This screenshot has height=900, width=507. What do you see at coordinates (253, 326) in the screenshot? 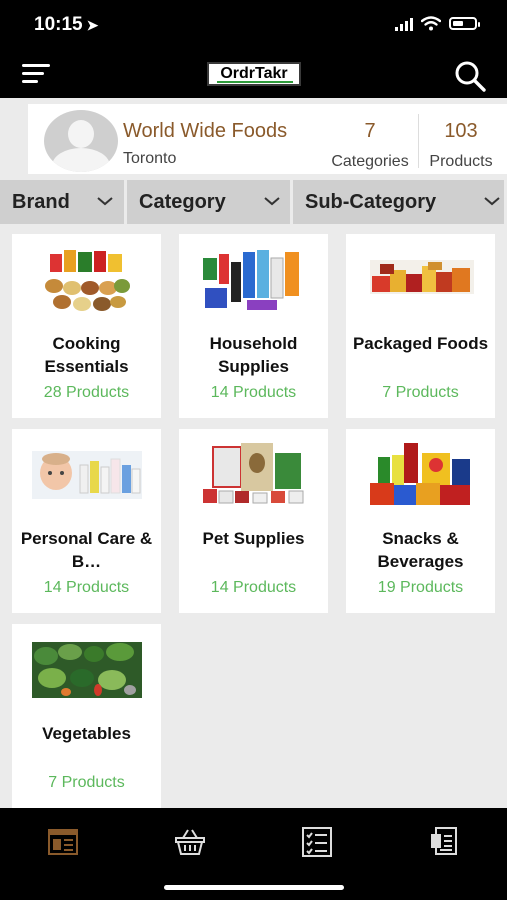
I see `category-card-household: Household Supplies 14 Products` at bounding box center [253, 326].